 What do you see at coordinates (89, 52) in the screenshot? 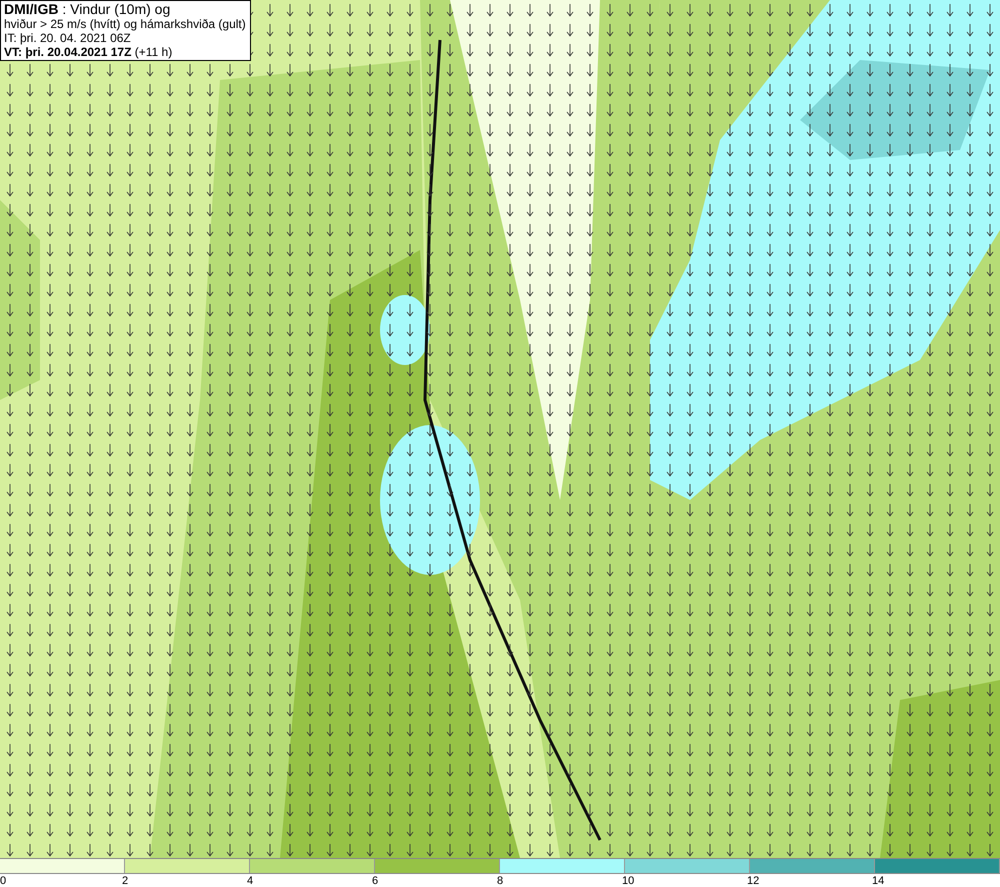
I see `title-line: VT: þri. 20.04.2021 17Z (+11 h)` at bounding box center [89, 52].